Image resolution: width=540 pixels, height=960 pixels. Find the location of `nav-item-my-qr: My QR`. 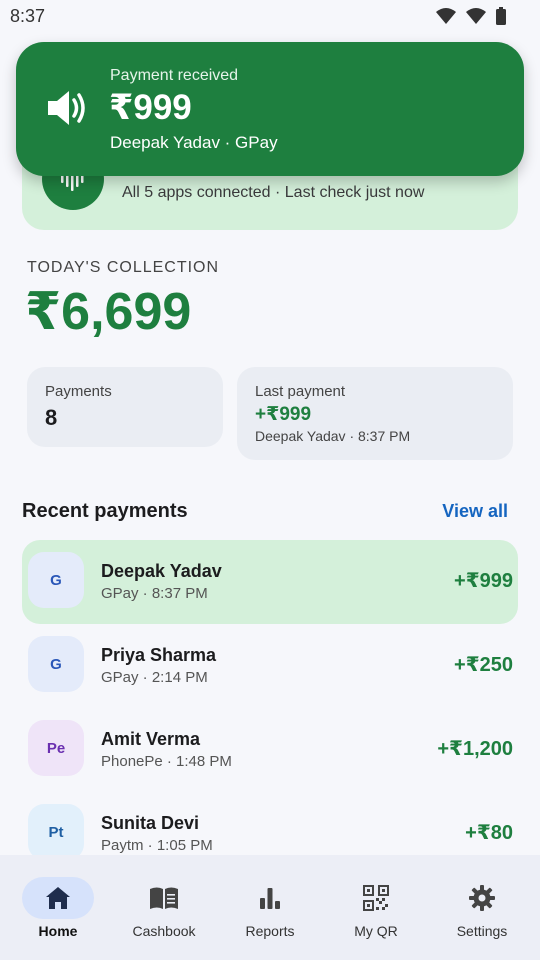

nav-item-my-qr: My QR is located at coordinates (376, 907).